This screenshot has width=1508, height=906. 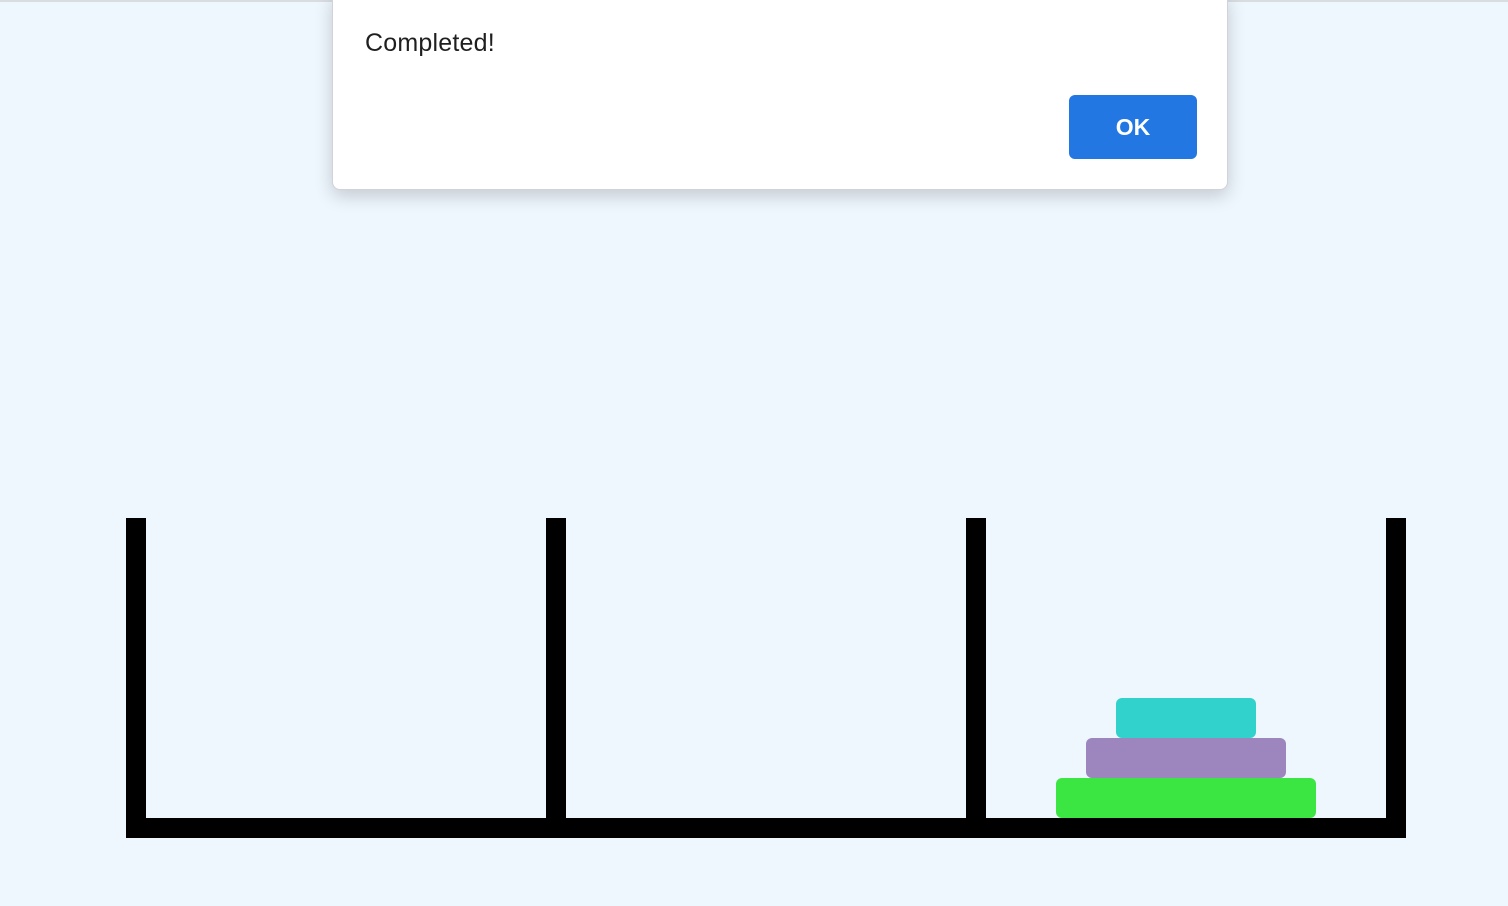 What do you see at coordinates (1396, 668) in the screenshot?
I see `tower-wall-right` at bounding box center [1396, 668].